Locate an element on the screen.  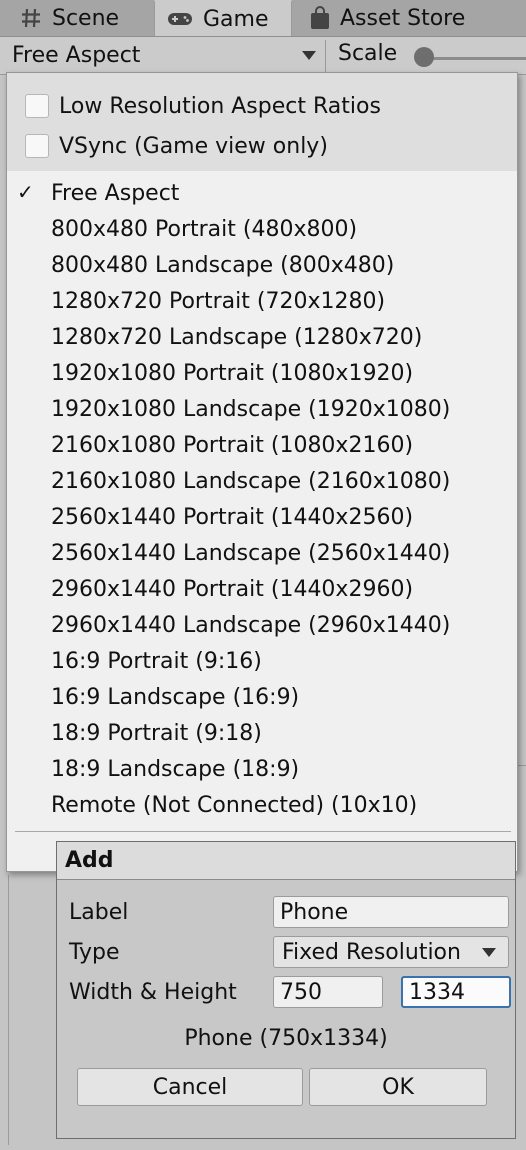
tab-game: Game is located at coordinates (223, 18).